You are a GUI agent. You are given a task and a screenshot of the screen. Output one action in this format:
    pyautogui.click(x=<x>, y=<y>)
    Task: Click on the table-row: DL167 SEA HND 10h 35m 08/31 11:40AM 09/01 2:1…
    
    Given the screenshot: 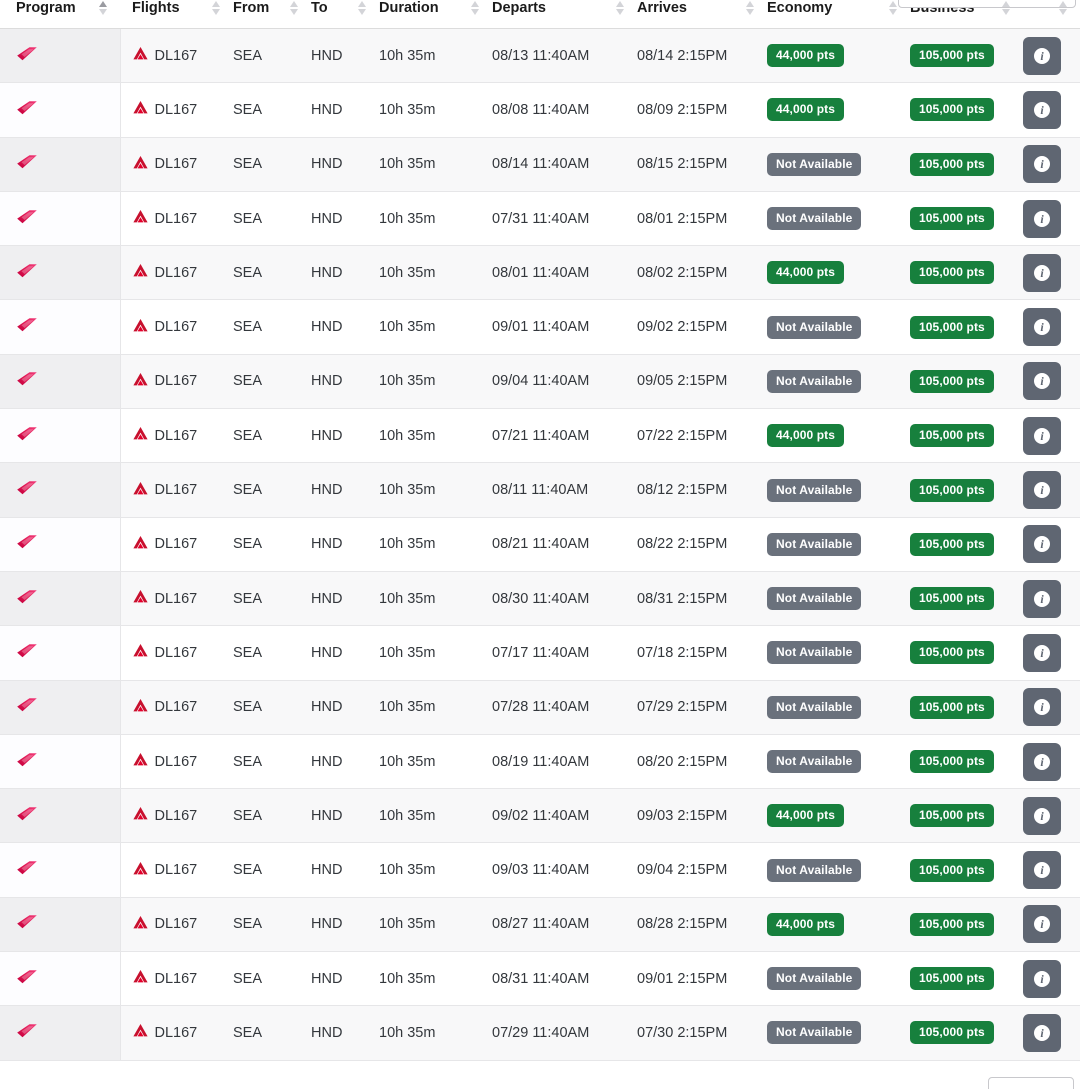 What is the action you would take?
    pyautogui.click(x=540, y=979)
    